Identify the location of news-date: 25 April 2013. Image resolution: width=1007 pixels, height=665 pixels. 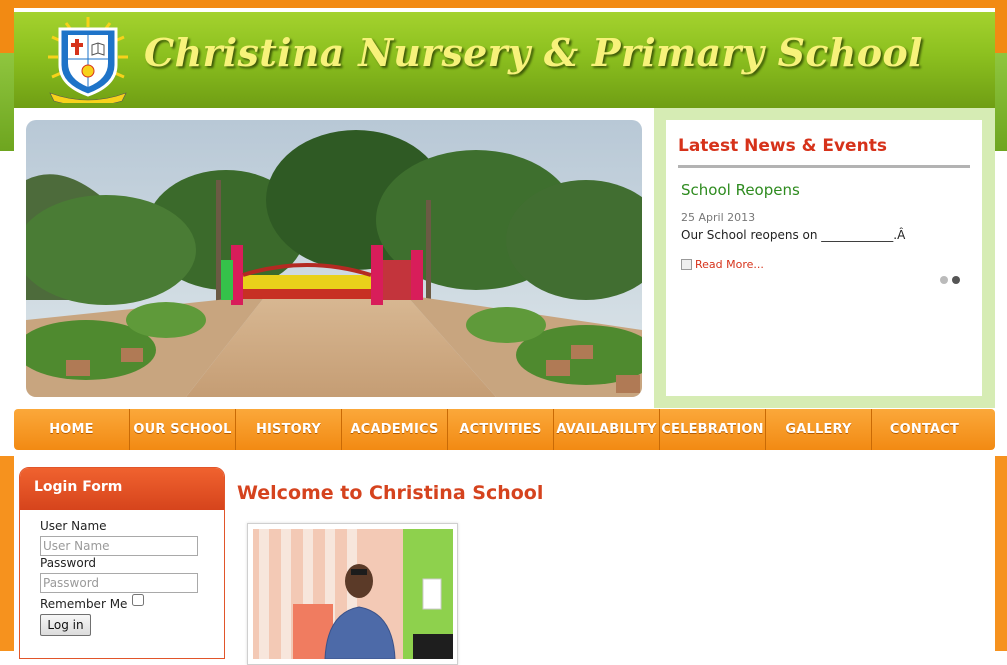
(718, 217).